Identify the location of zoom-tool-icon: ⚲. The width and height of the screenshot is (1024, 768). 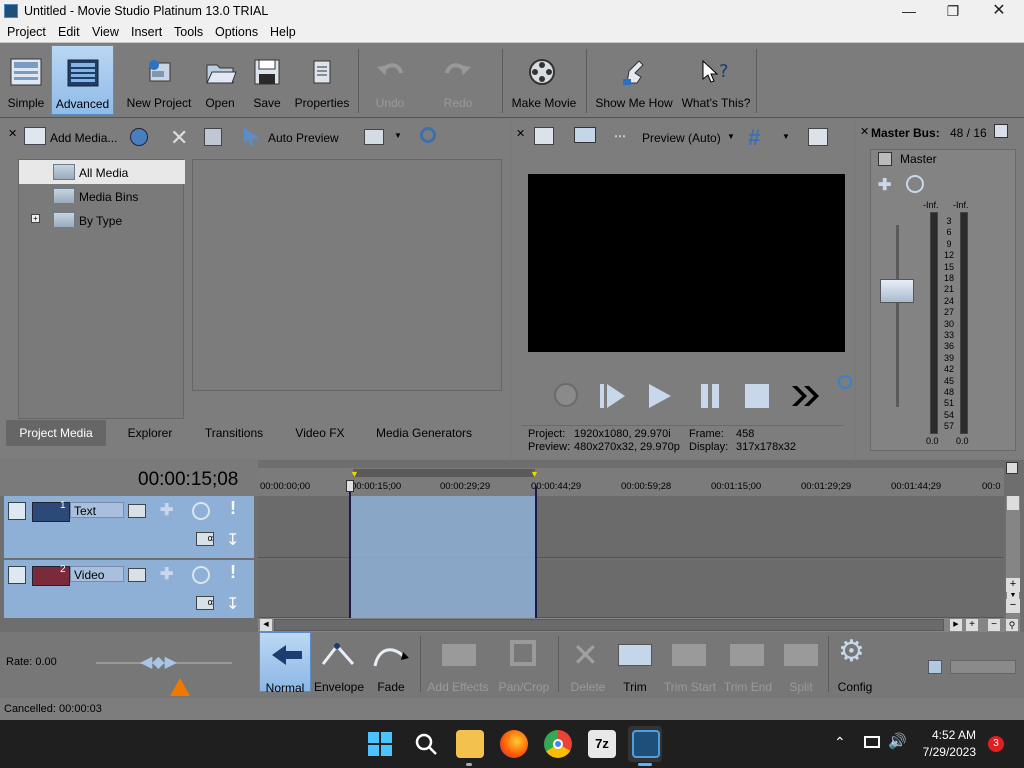
(1012, 625).